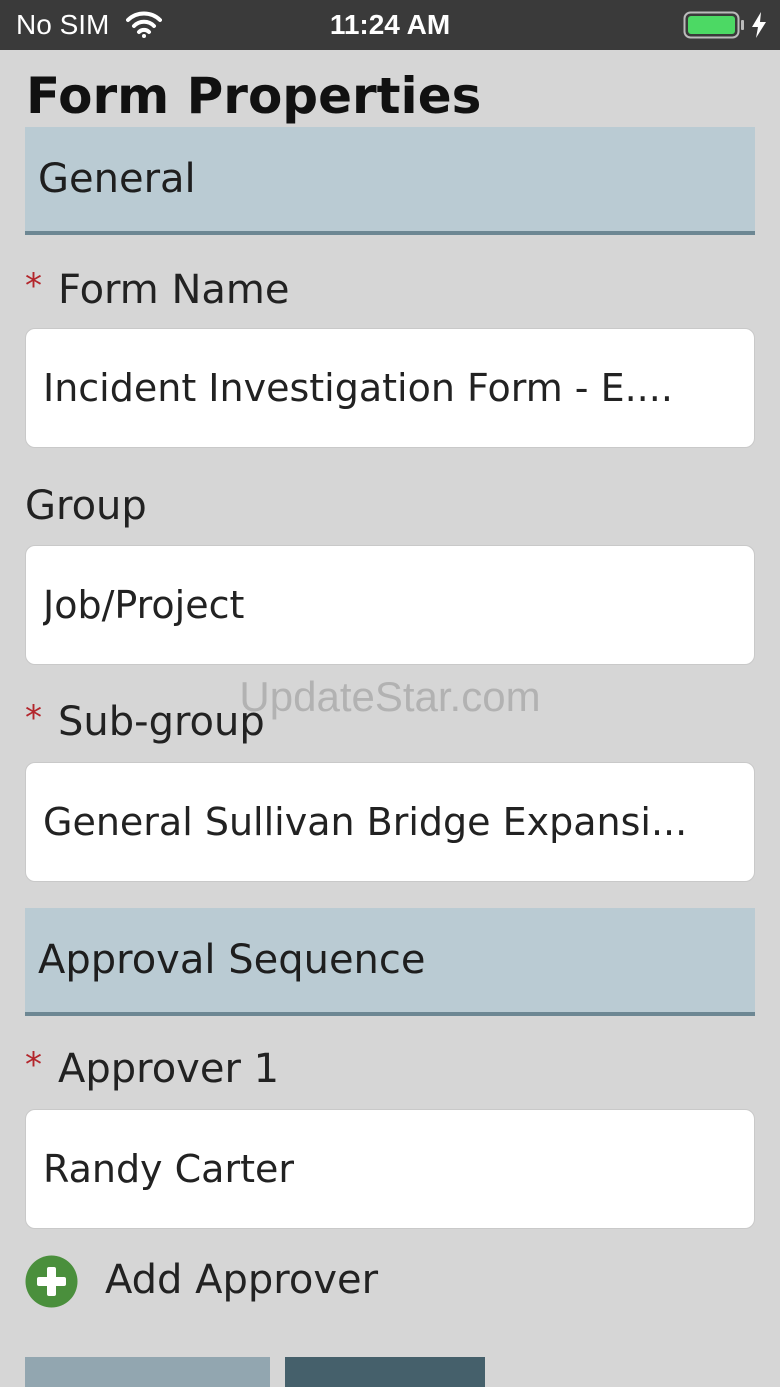 The width and height of the screenshot is (780, 1387). I want to click on sub-group-label: * Sub-group, so click(145, 723).